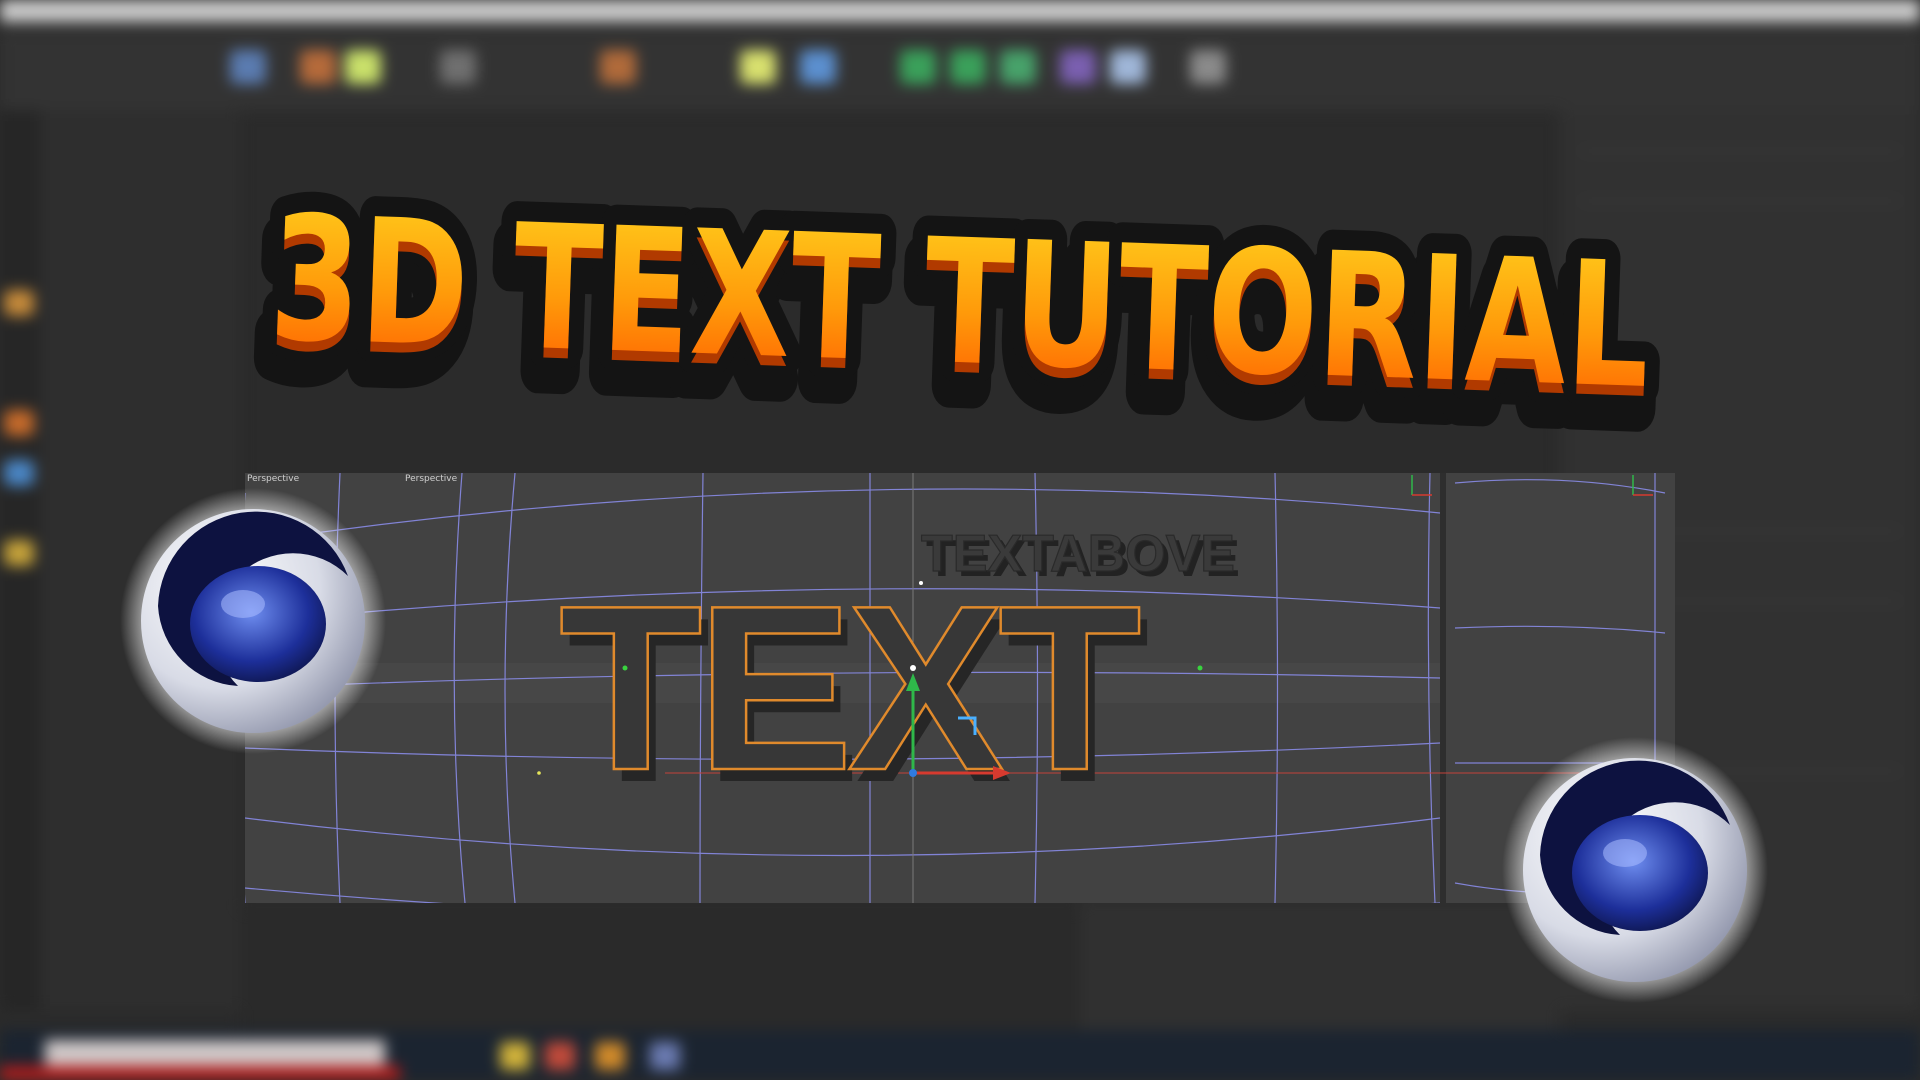  I want to click on taskbar-highlight, so click(200, 1073).